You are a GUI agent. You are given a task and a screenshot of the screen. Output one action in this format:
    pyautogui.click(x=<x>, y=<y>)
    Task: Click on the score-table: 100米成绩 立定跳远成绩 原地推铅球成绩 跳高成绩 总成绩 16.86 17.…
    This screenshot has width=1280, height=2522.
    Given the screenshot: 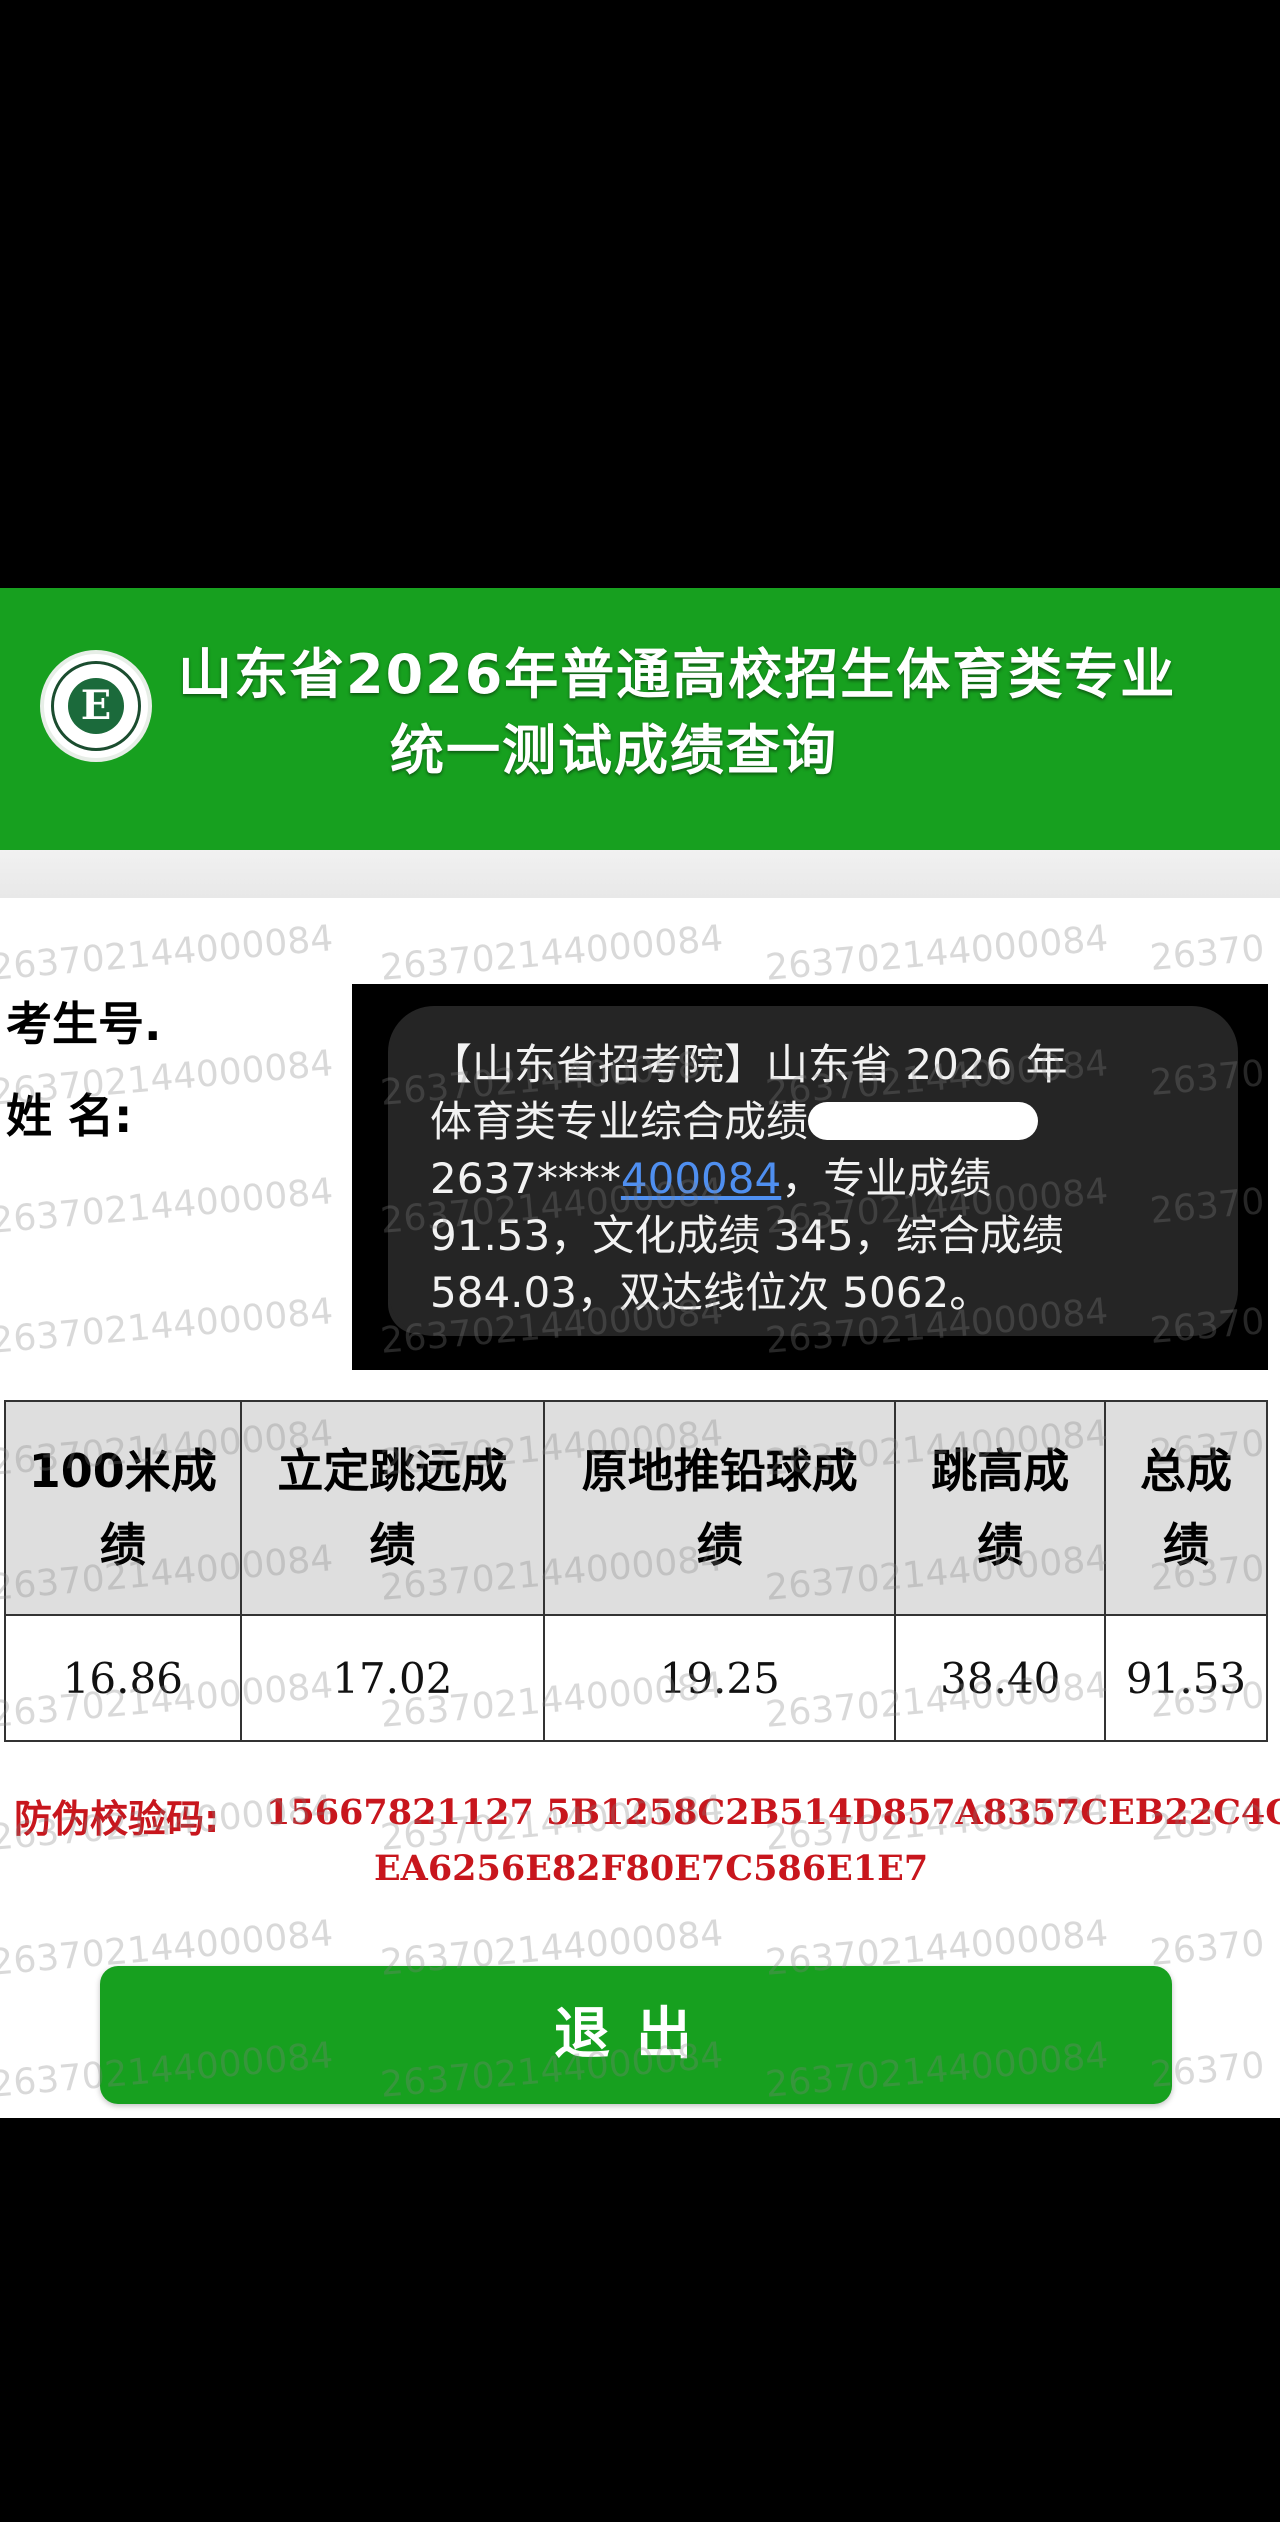 What is the action you would take?
    pyautogui.click(x=636, y=1571)
    